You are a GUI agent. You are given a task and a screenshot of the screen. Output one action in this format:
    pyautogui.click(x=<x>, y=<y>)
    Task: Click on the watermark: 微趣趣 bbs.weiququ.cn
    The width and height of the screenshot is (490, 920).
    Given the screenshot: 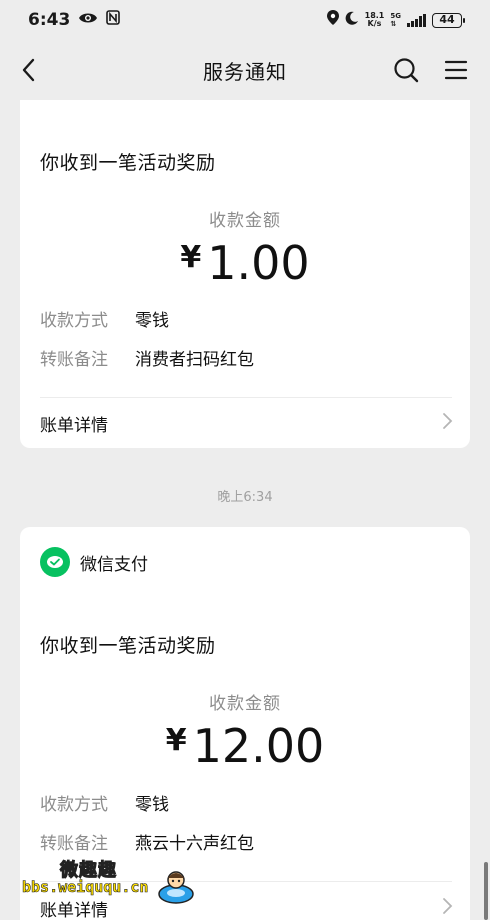 What is the action you would take?
    pyautogui.click(x=112, y=882)
    